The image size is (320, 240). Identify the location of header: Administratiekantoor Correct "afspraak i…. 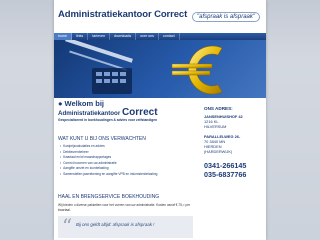
(160, 17).